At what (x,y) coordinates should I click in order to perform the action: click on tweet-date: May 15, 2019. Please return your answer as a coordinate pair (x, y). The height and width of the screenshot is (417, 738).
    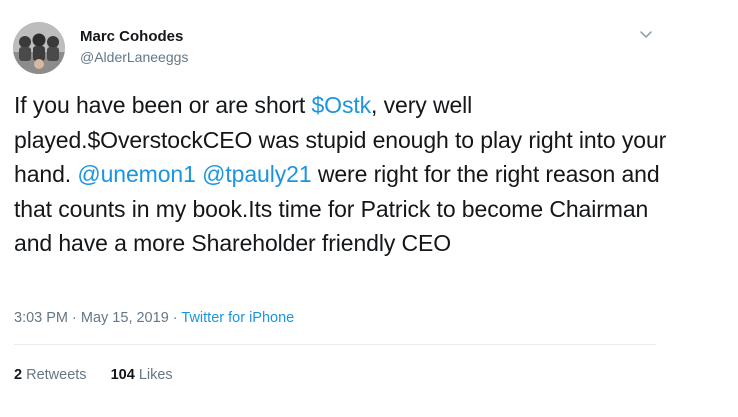
    Looking at the image, I should click on (125, 318).